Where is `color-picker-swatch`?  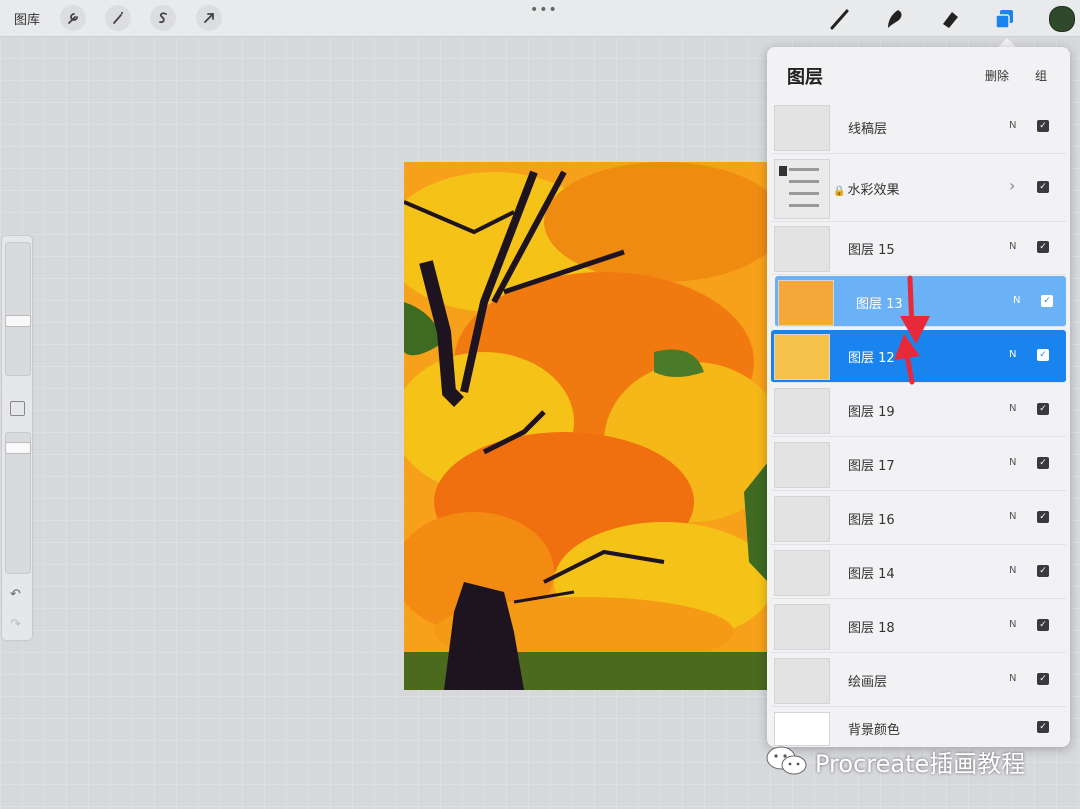
color-picker-swatch is located at coordinates (1062, 19).